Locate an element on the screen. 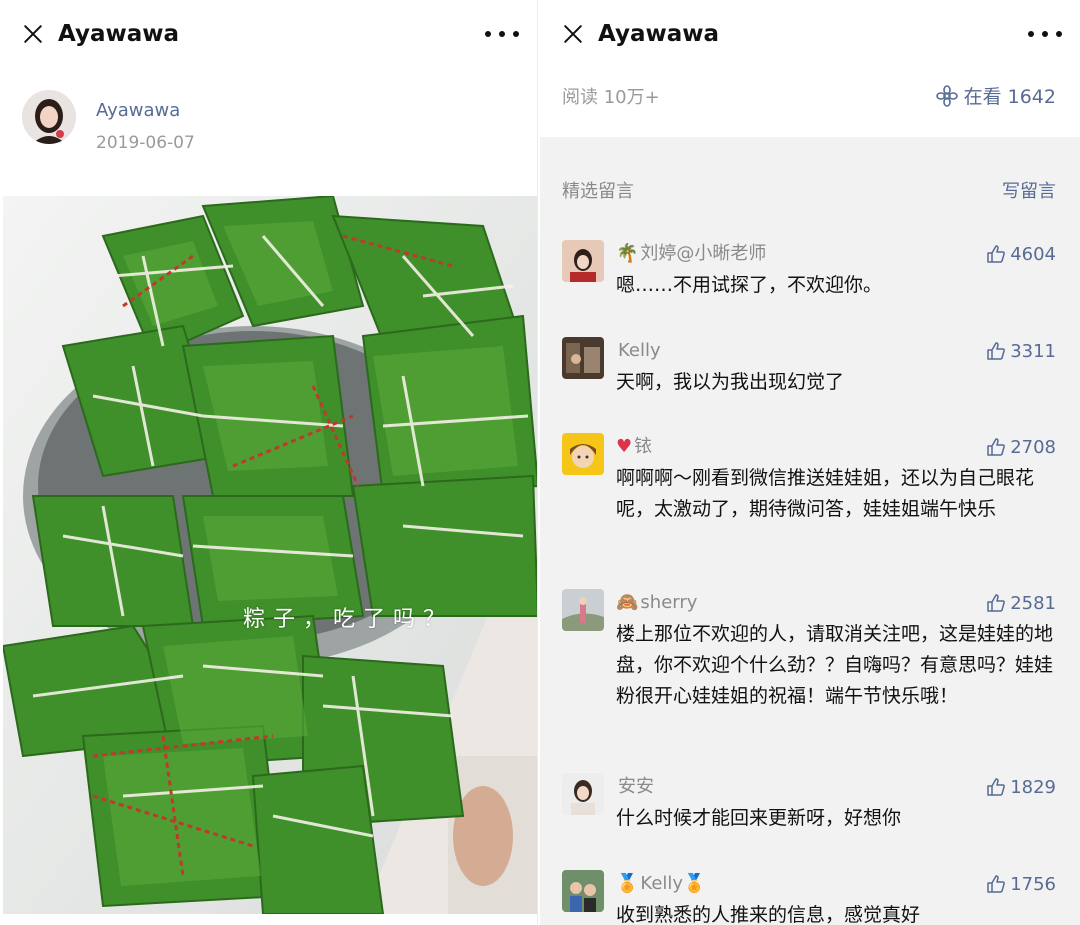 Image resolution: width=1080 pixels, height=925 pixels. like-button: 2708 is located at coordinates (1021, 447).